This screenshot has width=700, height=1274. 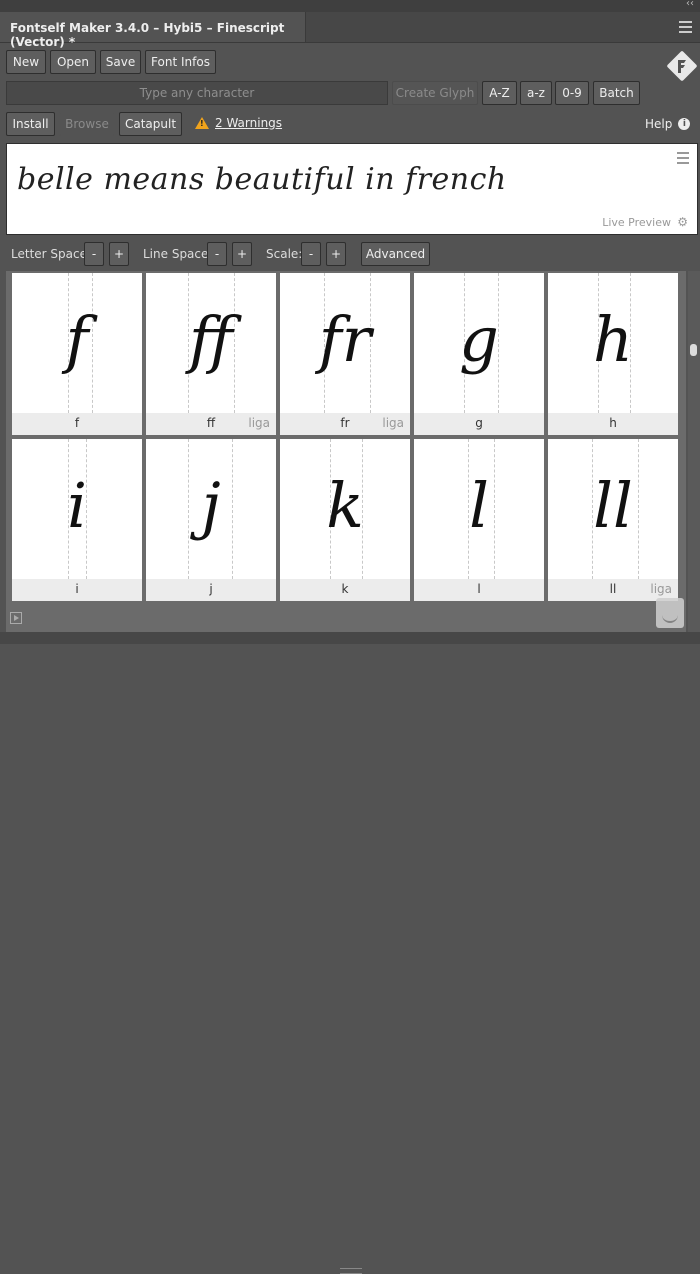 I want to click on browse-button: Browse, so click(x=87, y=124).